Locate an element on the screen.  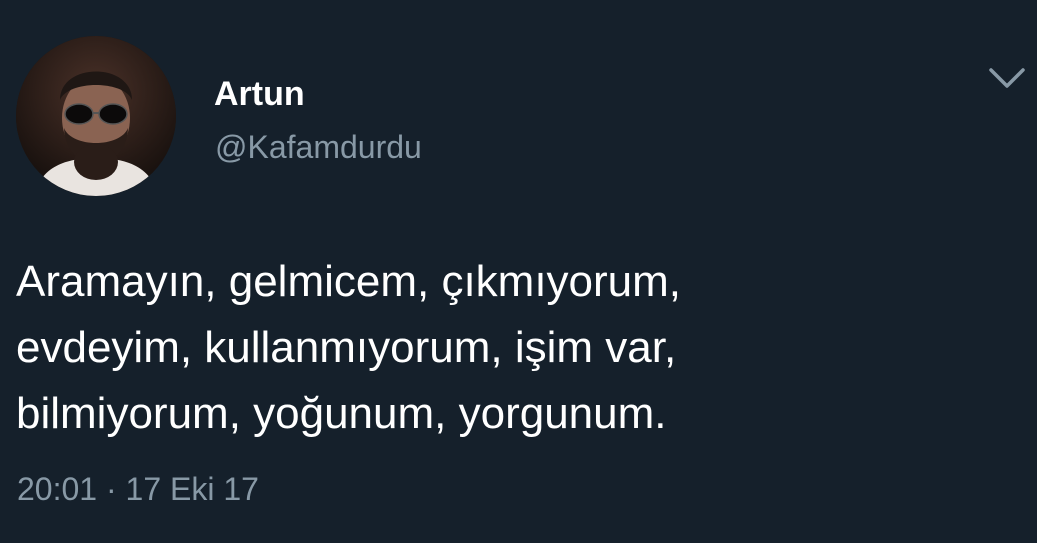
avatar is located at coordinates (96, 116).